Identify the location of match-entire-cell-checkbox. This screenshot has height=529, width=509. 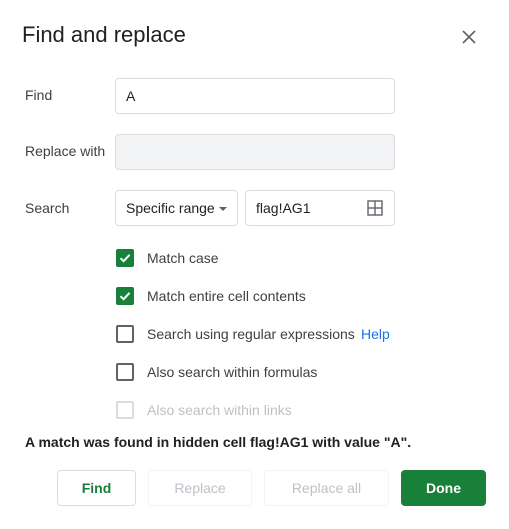
(125, 296).